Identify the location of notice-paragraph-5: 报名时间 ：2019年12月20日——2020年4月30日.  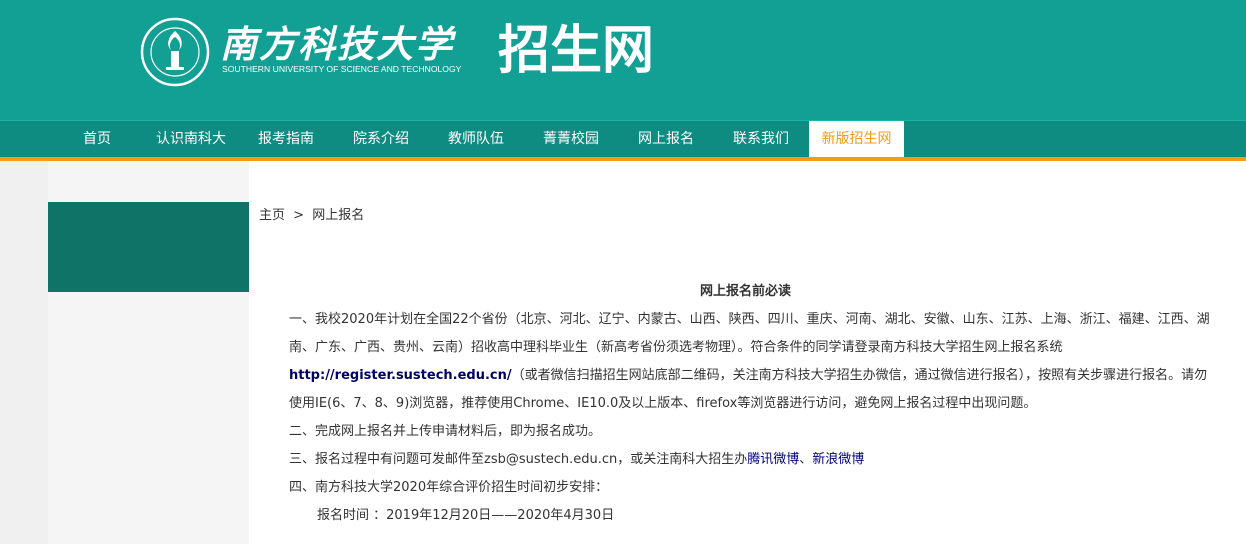
(466, 515).